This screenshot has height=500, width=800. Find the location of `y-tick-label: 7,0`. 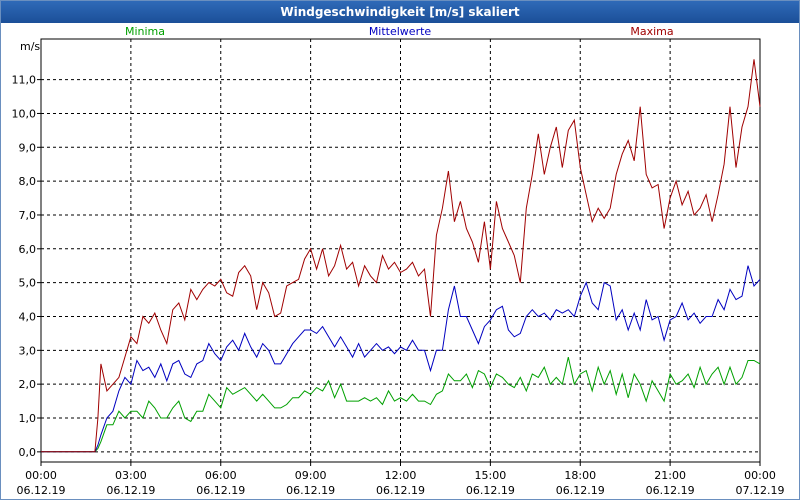

y-tick-label: 7,0 is located at coordinates (28, 215).